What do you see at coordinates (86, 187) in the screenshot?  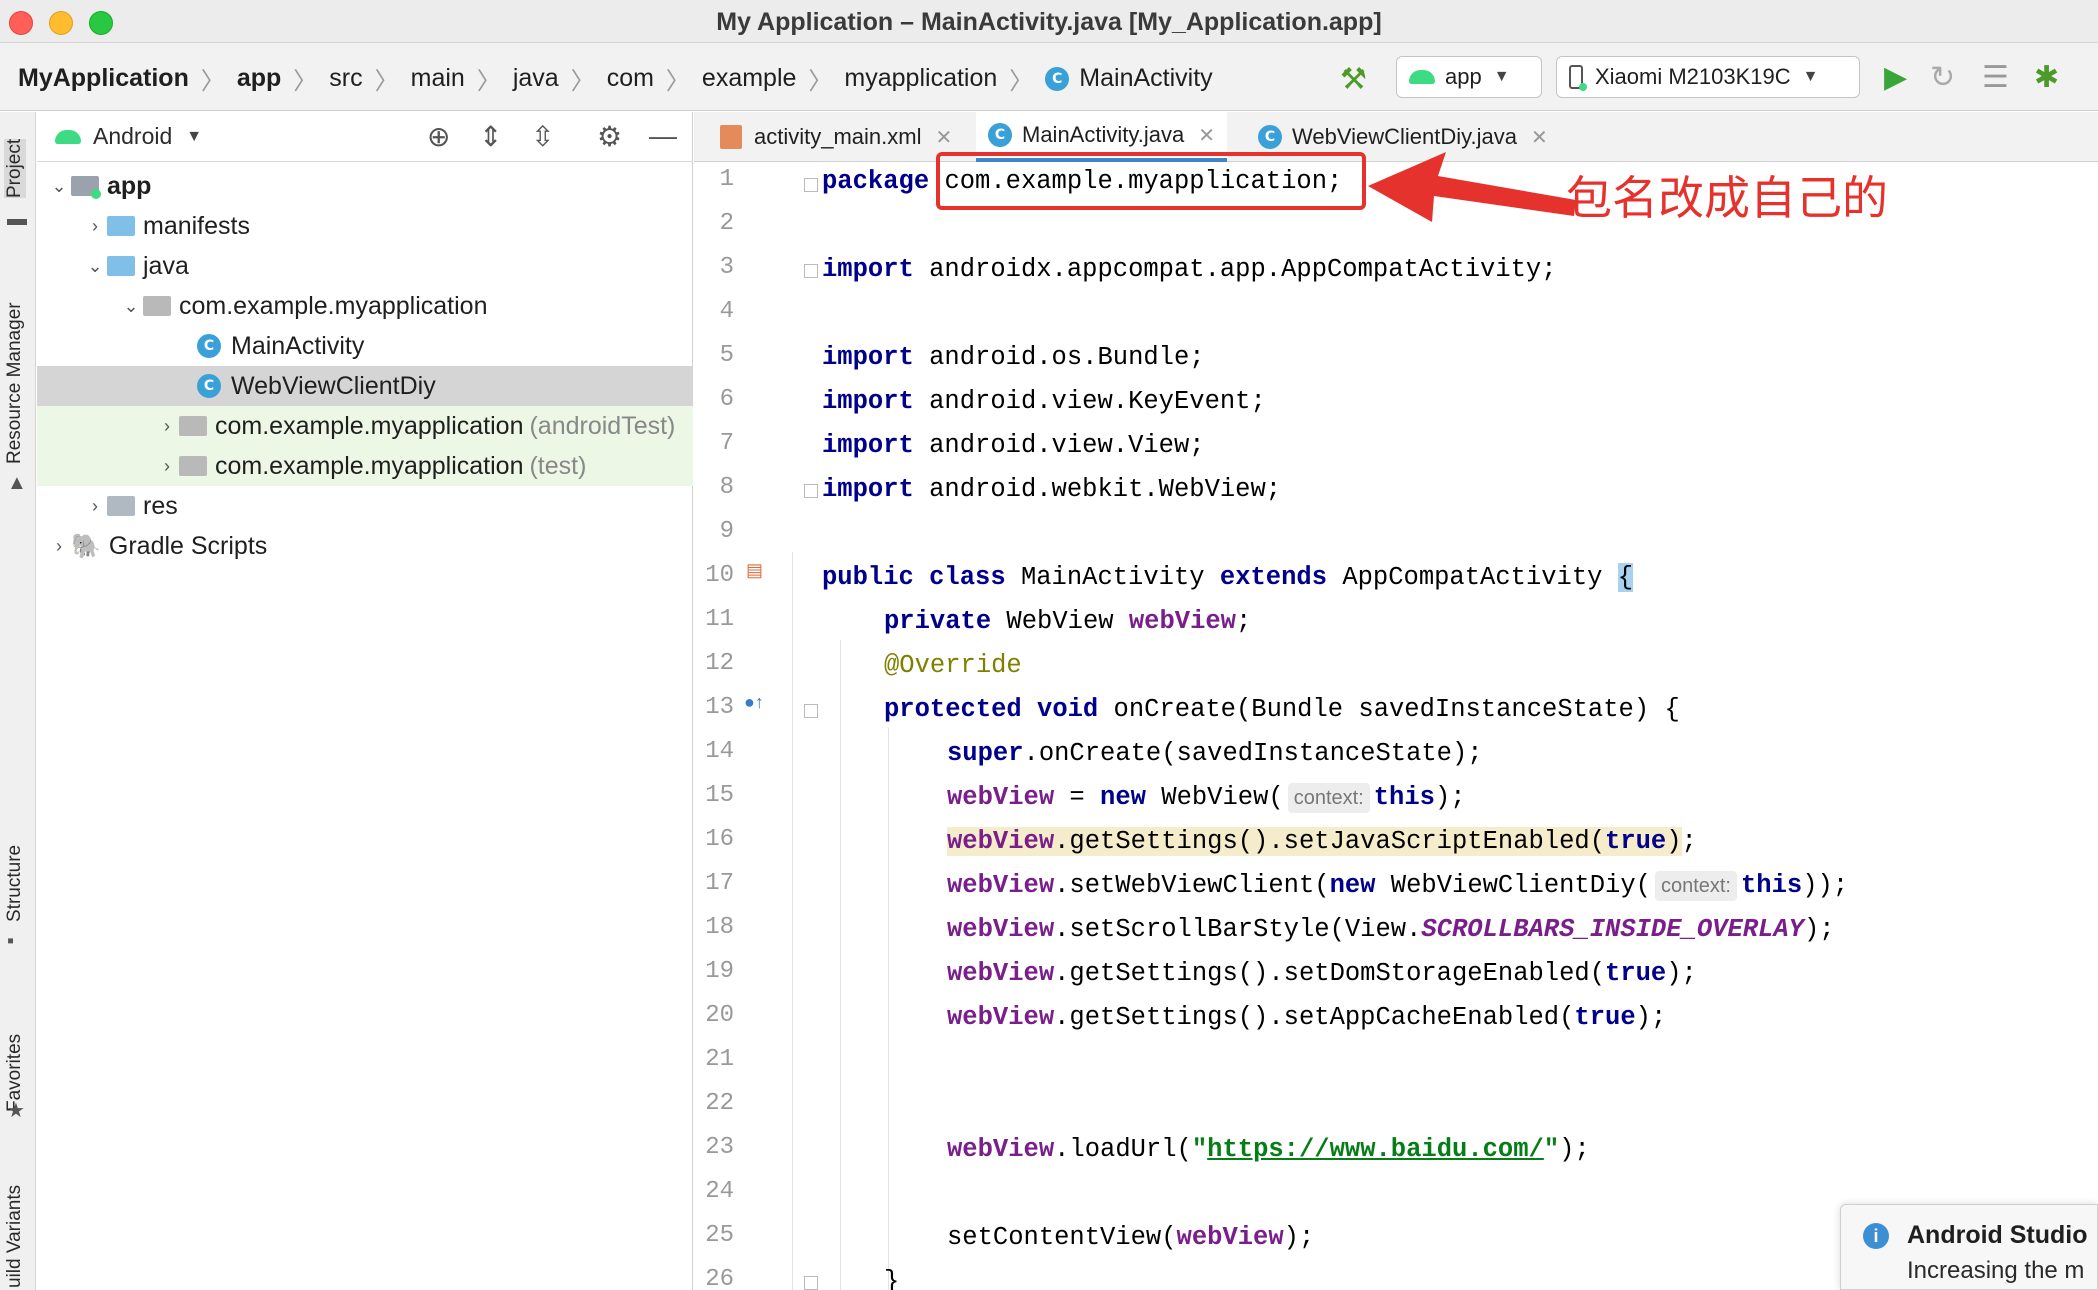 I see `module-folder-icon` at bounding box center [86, 187].